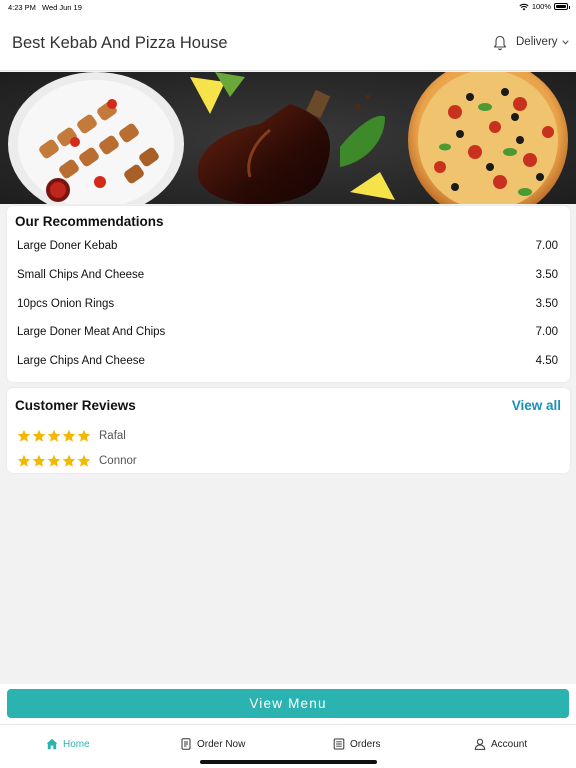 This screenshot has width=576, height=768. Describe the element at coordinates (287, 275) in the screenshot. I see `recommendation-item: Small Chips And Cheese 3.50` at that location.